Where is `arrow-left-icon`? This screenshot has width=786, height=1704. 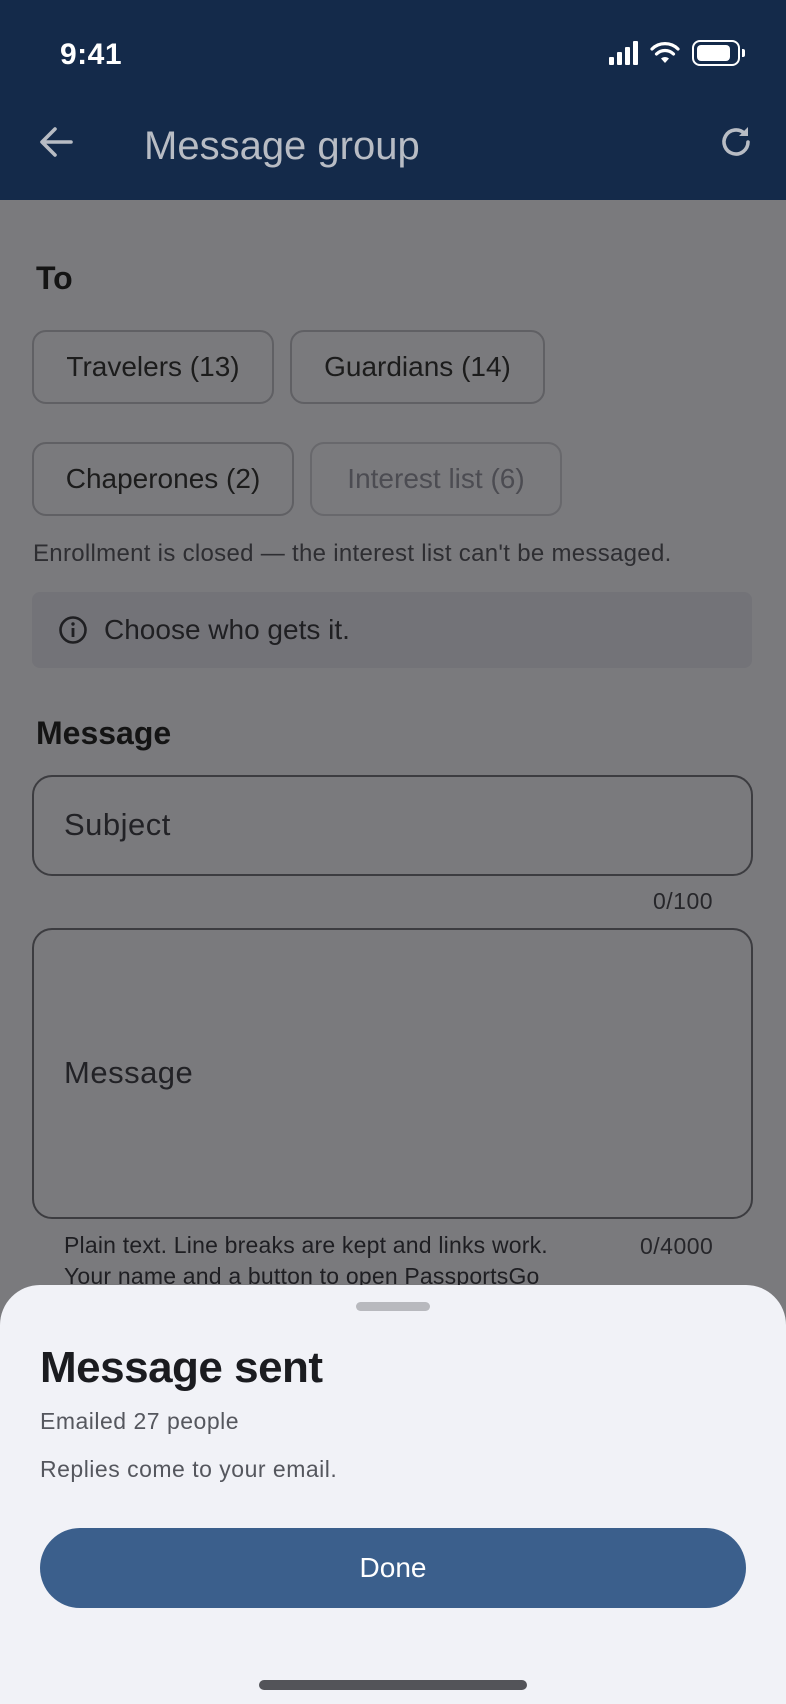
arrow-left-icon is located at coordinates (56, 142).